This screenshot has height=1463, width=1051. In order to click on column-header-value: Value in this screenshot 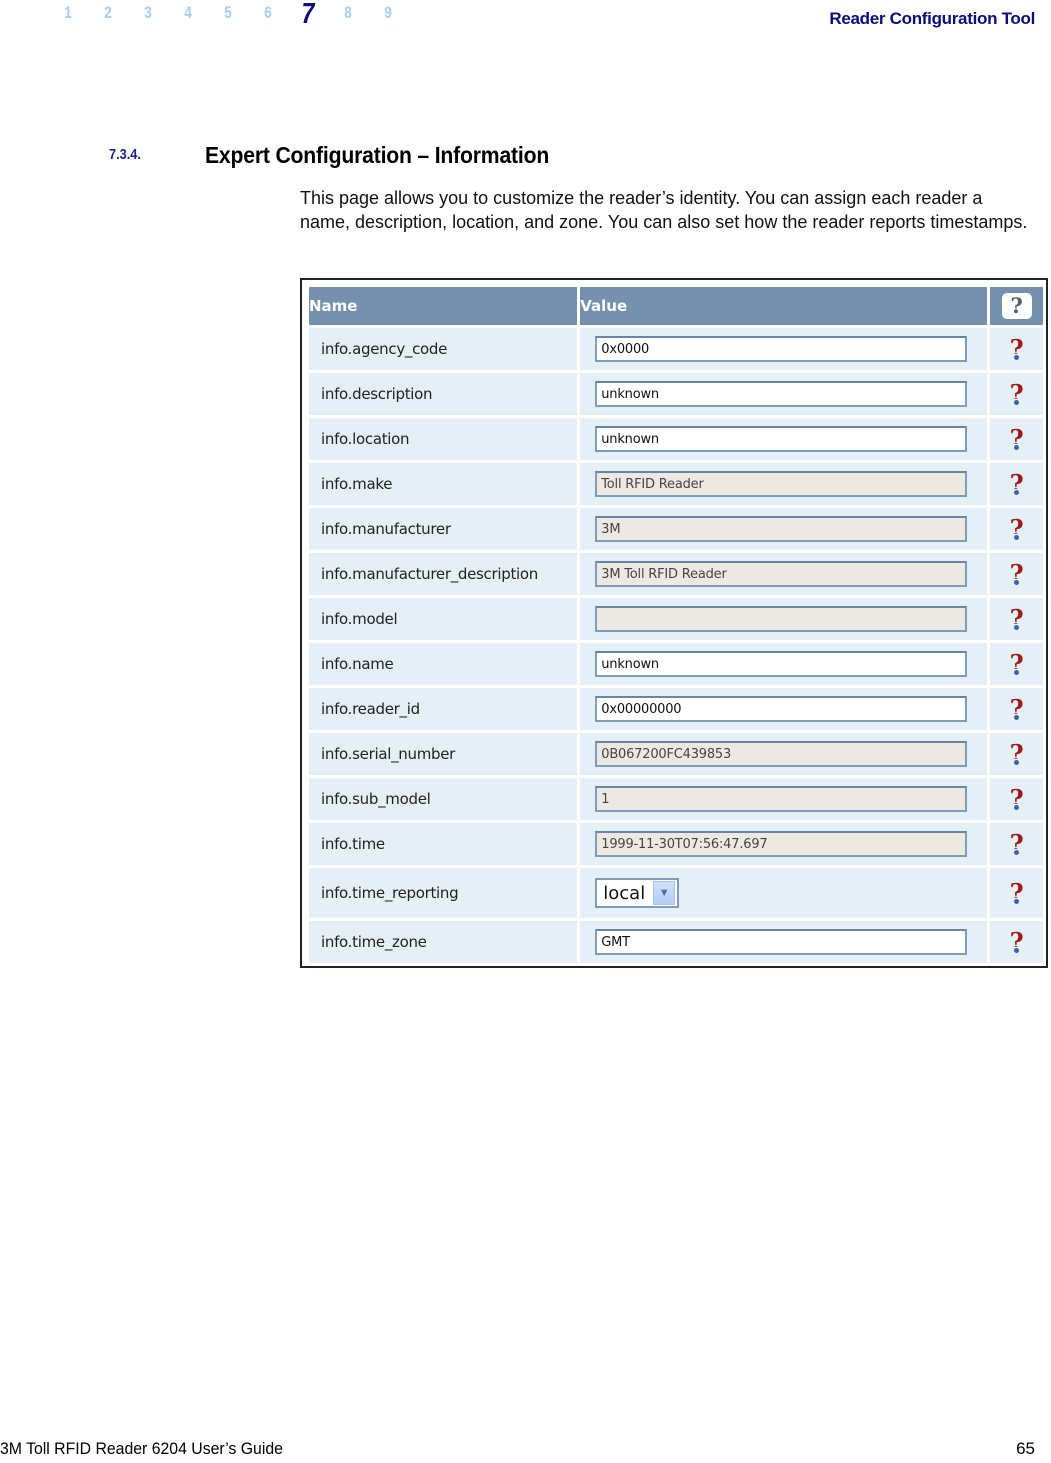, I will do `click(784, 306)`.